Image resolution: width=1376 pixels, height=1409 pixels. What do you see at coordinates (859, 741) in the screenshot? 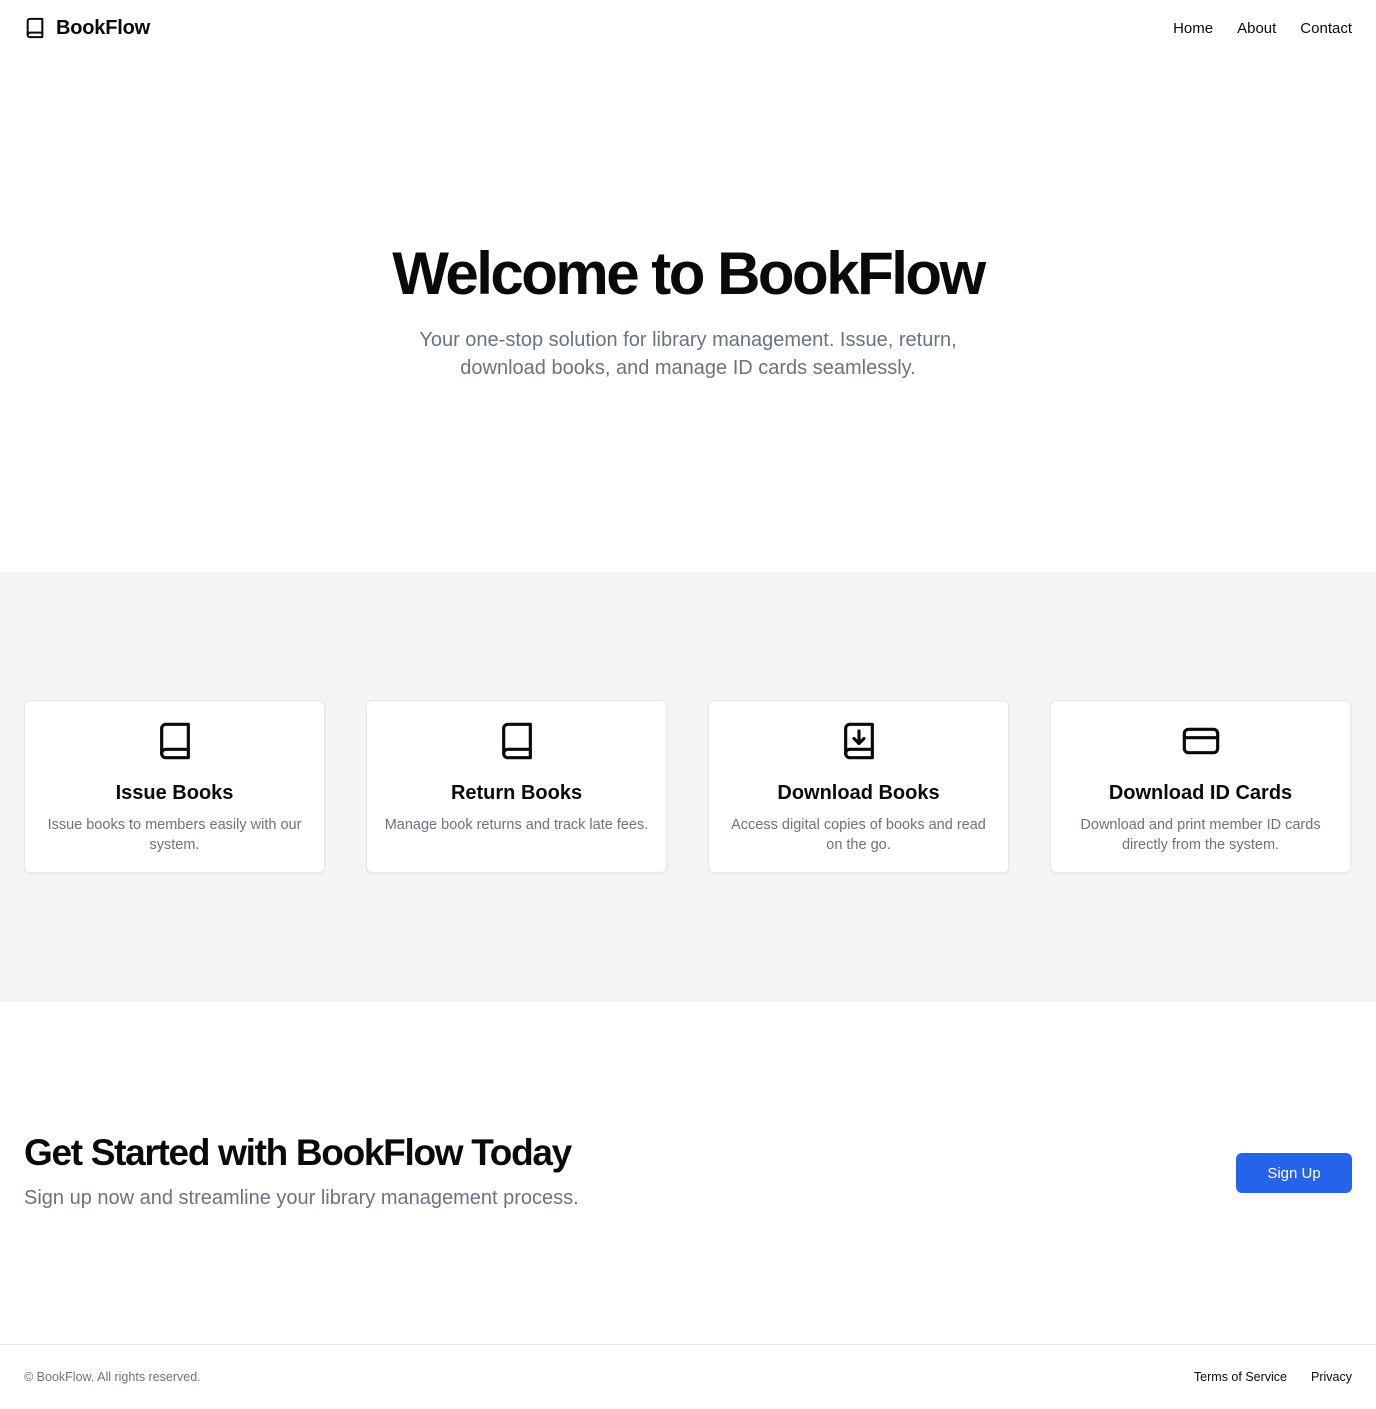
I see `book-download-icon` at bounding box center [859, 741].